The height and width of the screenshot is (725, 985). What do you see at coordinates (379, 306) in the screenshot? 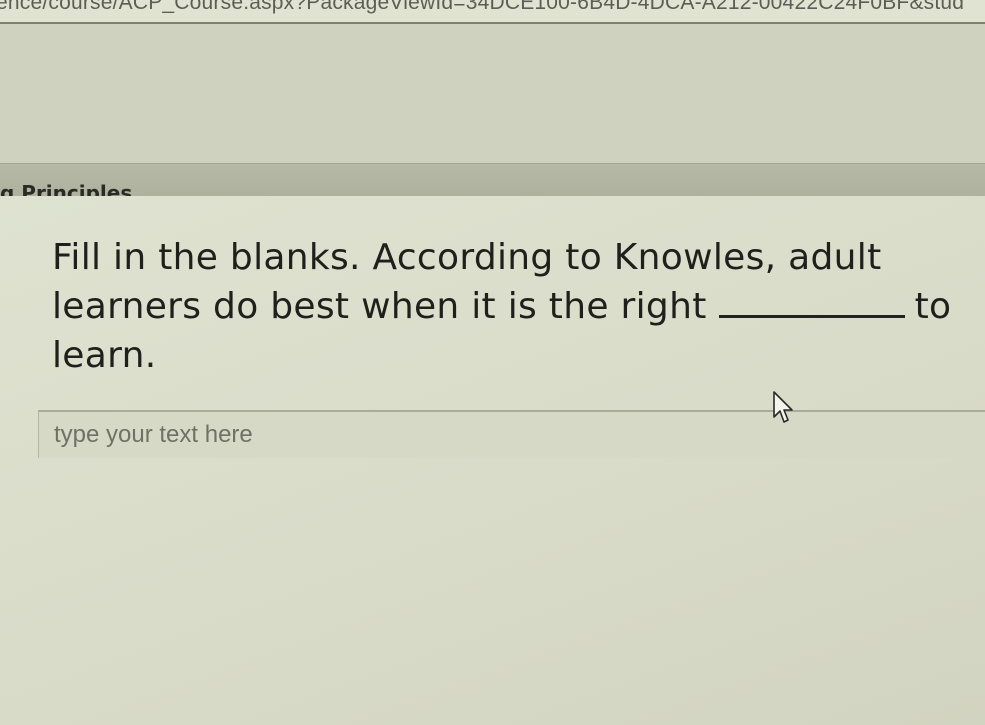
I see `question-line-2-before: learners do best when it is the right` at bounding box center [379, 306].